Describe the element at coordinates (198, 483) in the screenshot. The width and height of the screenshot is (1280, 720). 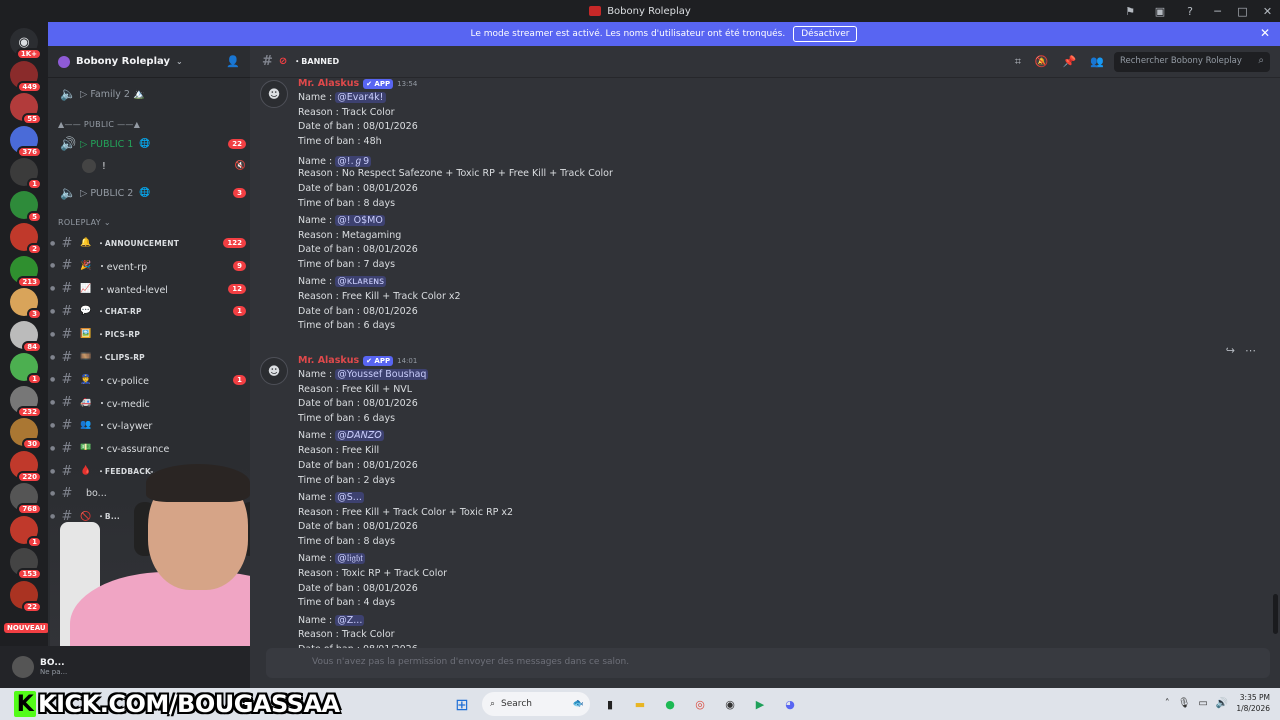
I see `streamer-hair` at that location.